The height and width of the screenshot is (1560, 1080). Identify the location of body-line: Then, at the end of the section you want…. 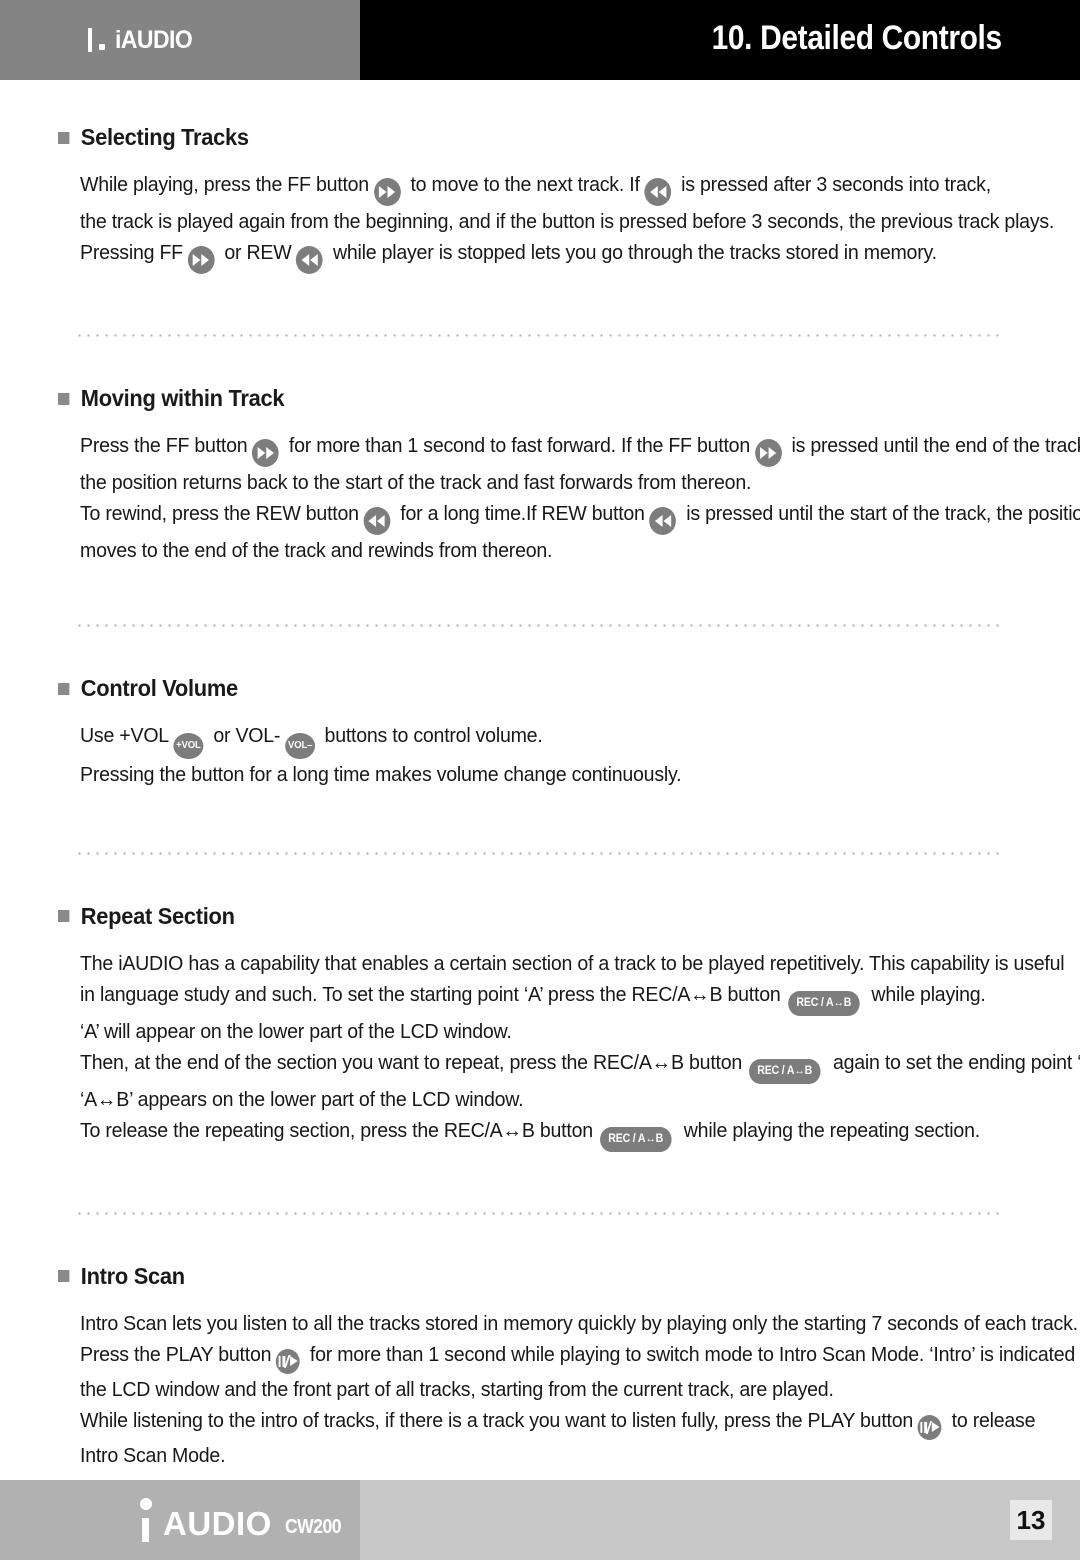
(580, 1065).